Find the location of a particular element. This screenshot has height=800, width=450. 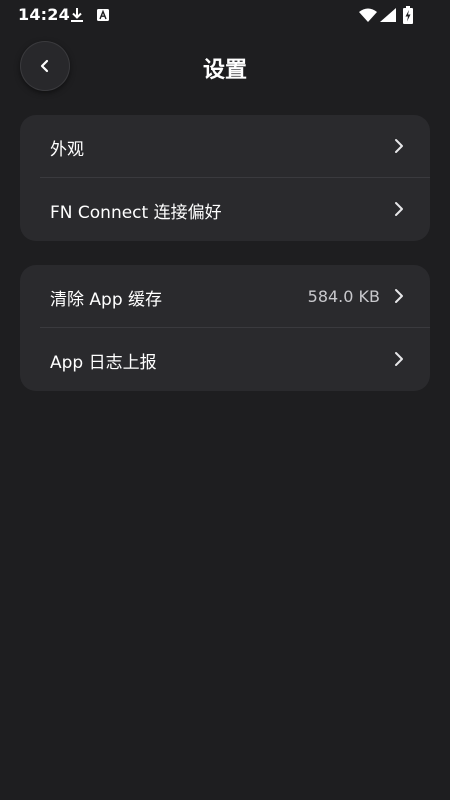

battery-charging-icon is located at coordinates (408, 15).